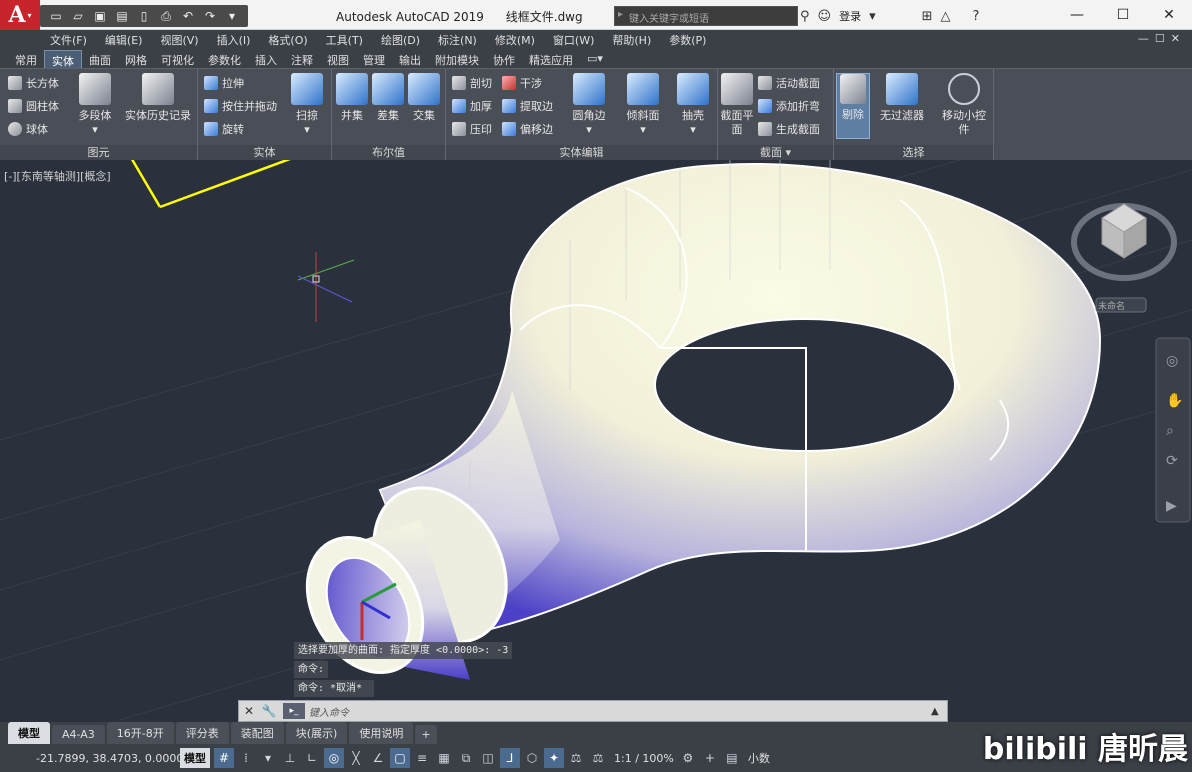  What do you see at coordinates (693, 105) in the screenshot?
I see `shell-tool: 抽壳 ▾` at bounding box center [693, 105].